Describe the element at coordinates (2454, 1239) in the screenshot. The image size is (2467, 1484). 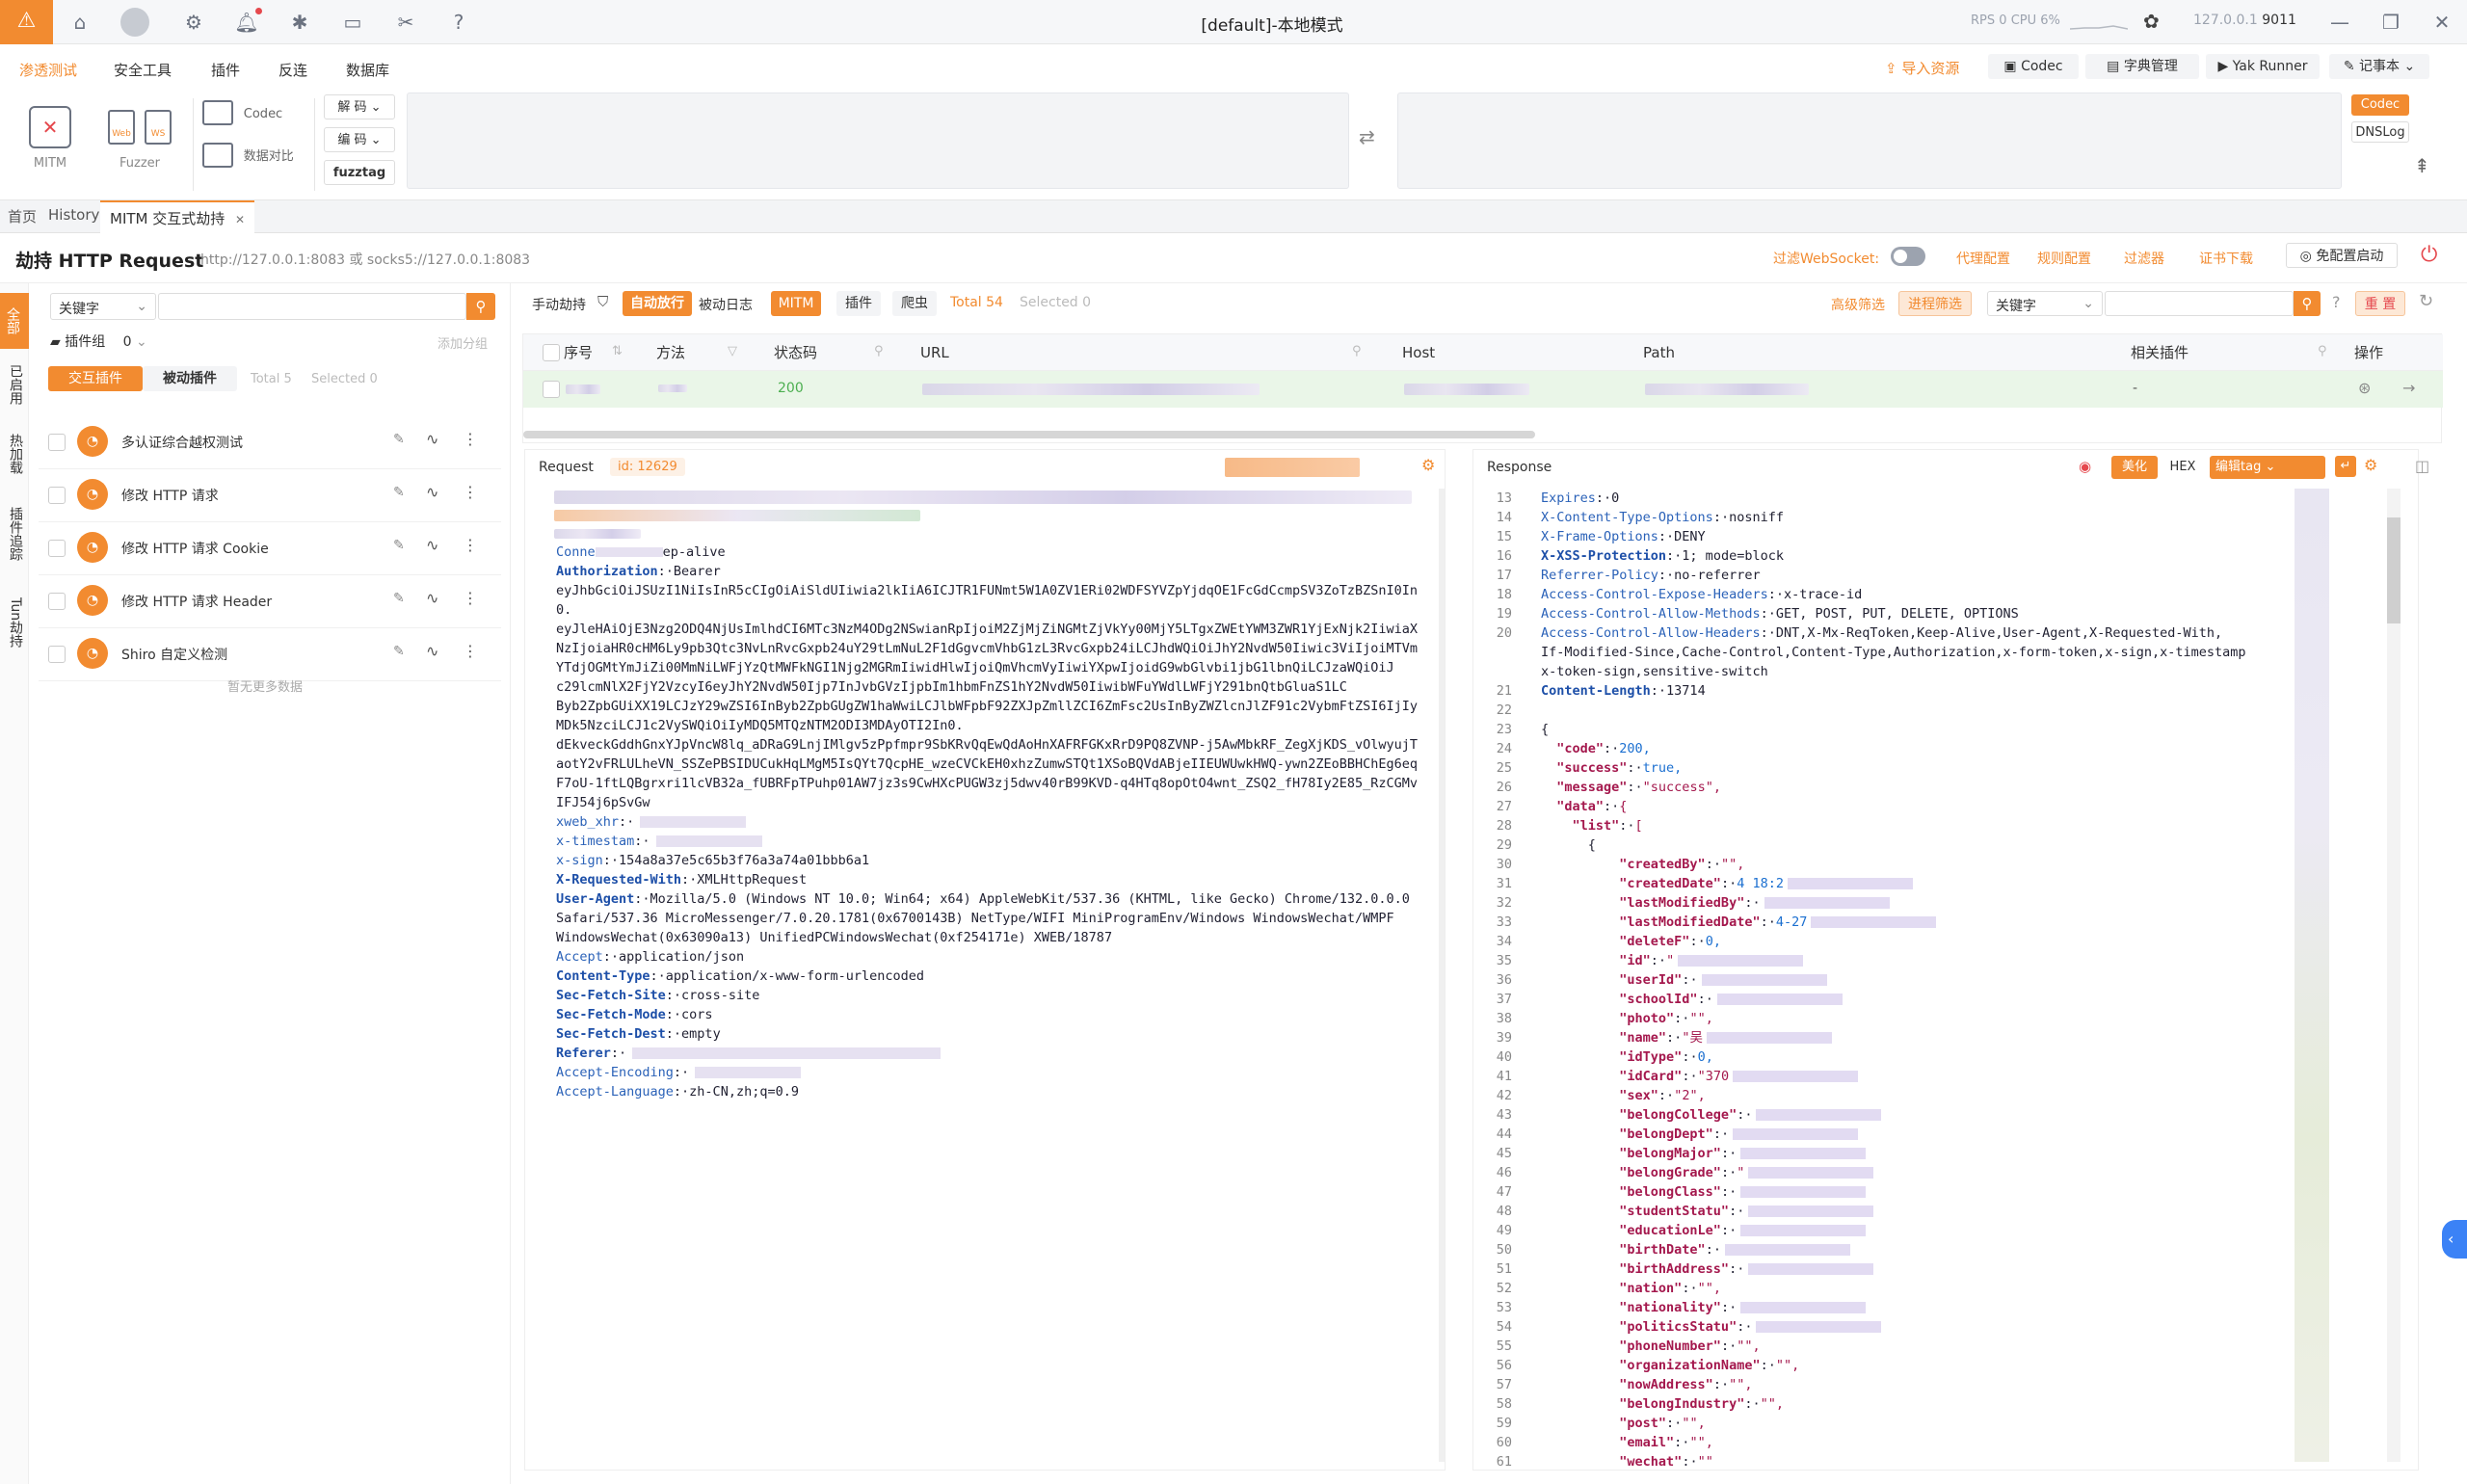
I see `expand-side-button: ‹` at that location.